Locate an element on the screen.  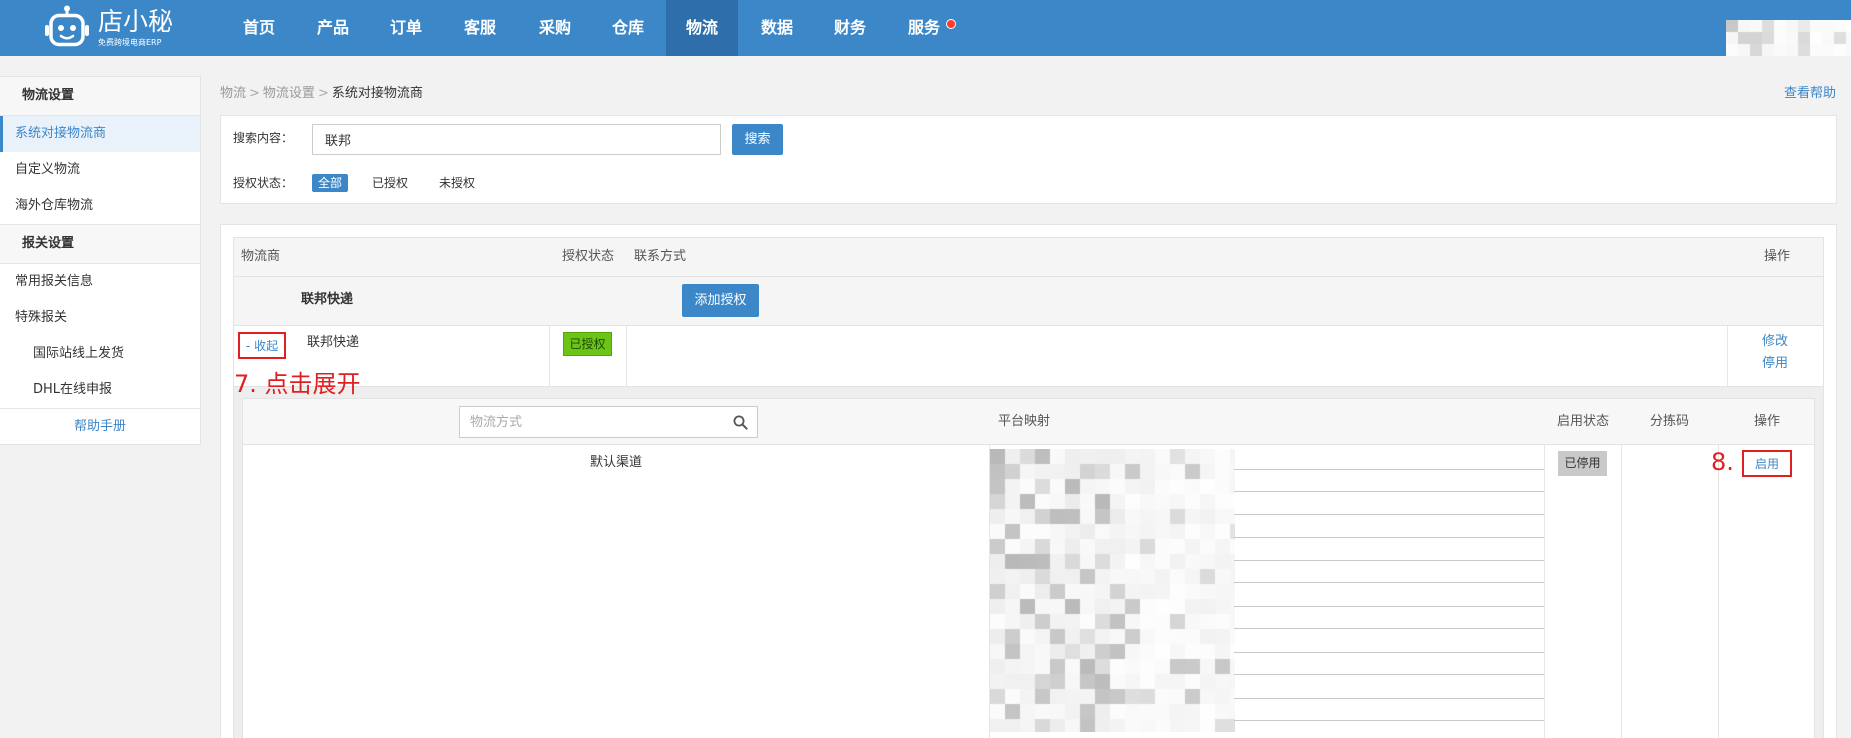
sidebar-item-overseas-warehouse-logistics: 海外仓库物流 is located at coordinates (100, 206).